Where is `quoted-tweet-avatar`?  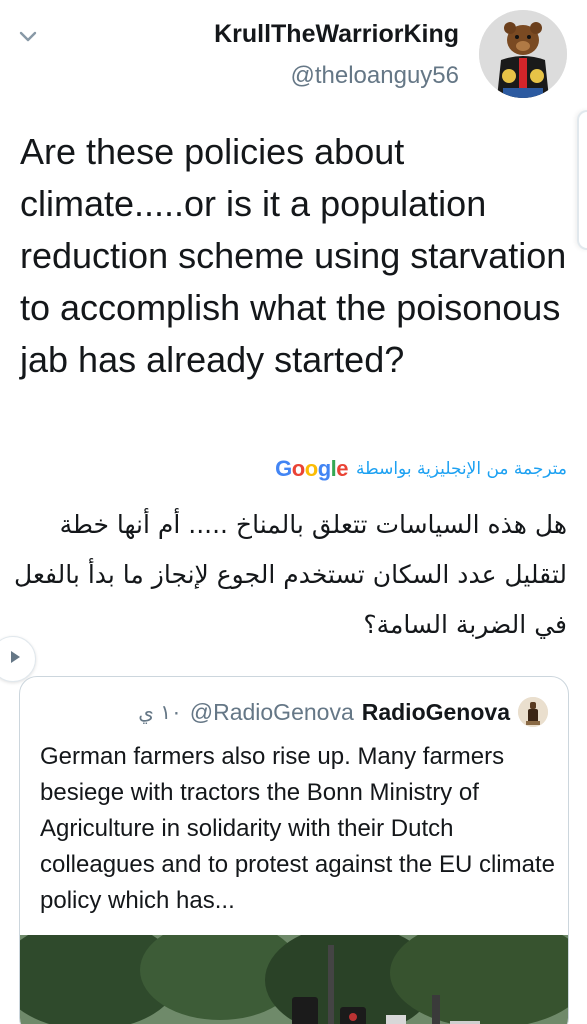 quoted-tweet-avatar is located at coordinates (533, 712).